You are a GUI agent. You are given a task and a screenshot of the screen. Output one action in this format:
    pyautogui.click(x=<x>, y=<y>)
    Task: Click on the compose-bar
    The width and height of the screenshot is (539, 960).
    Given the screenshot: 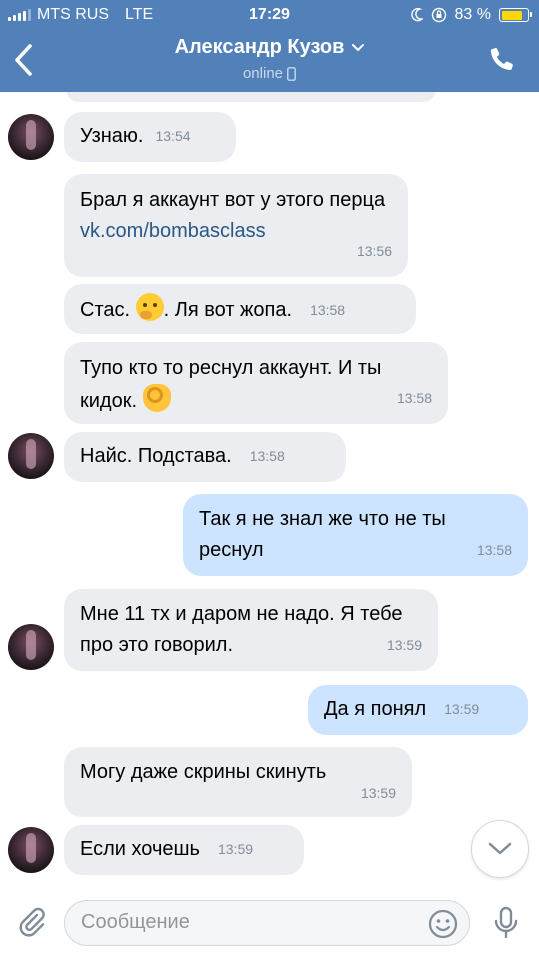 What is the action you would take?
    pyautogui.click(x=269, y=921)
    